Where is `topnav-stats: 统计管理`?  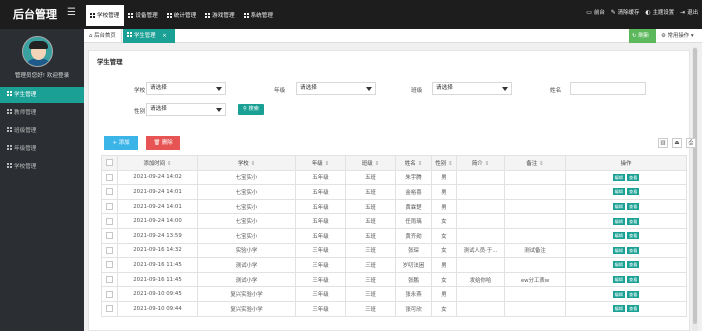 topnav-stats: 统计管理 is located at coordinates (182, 15).